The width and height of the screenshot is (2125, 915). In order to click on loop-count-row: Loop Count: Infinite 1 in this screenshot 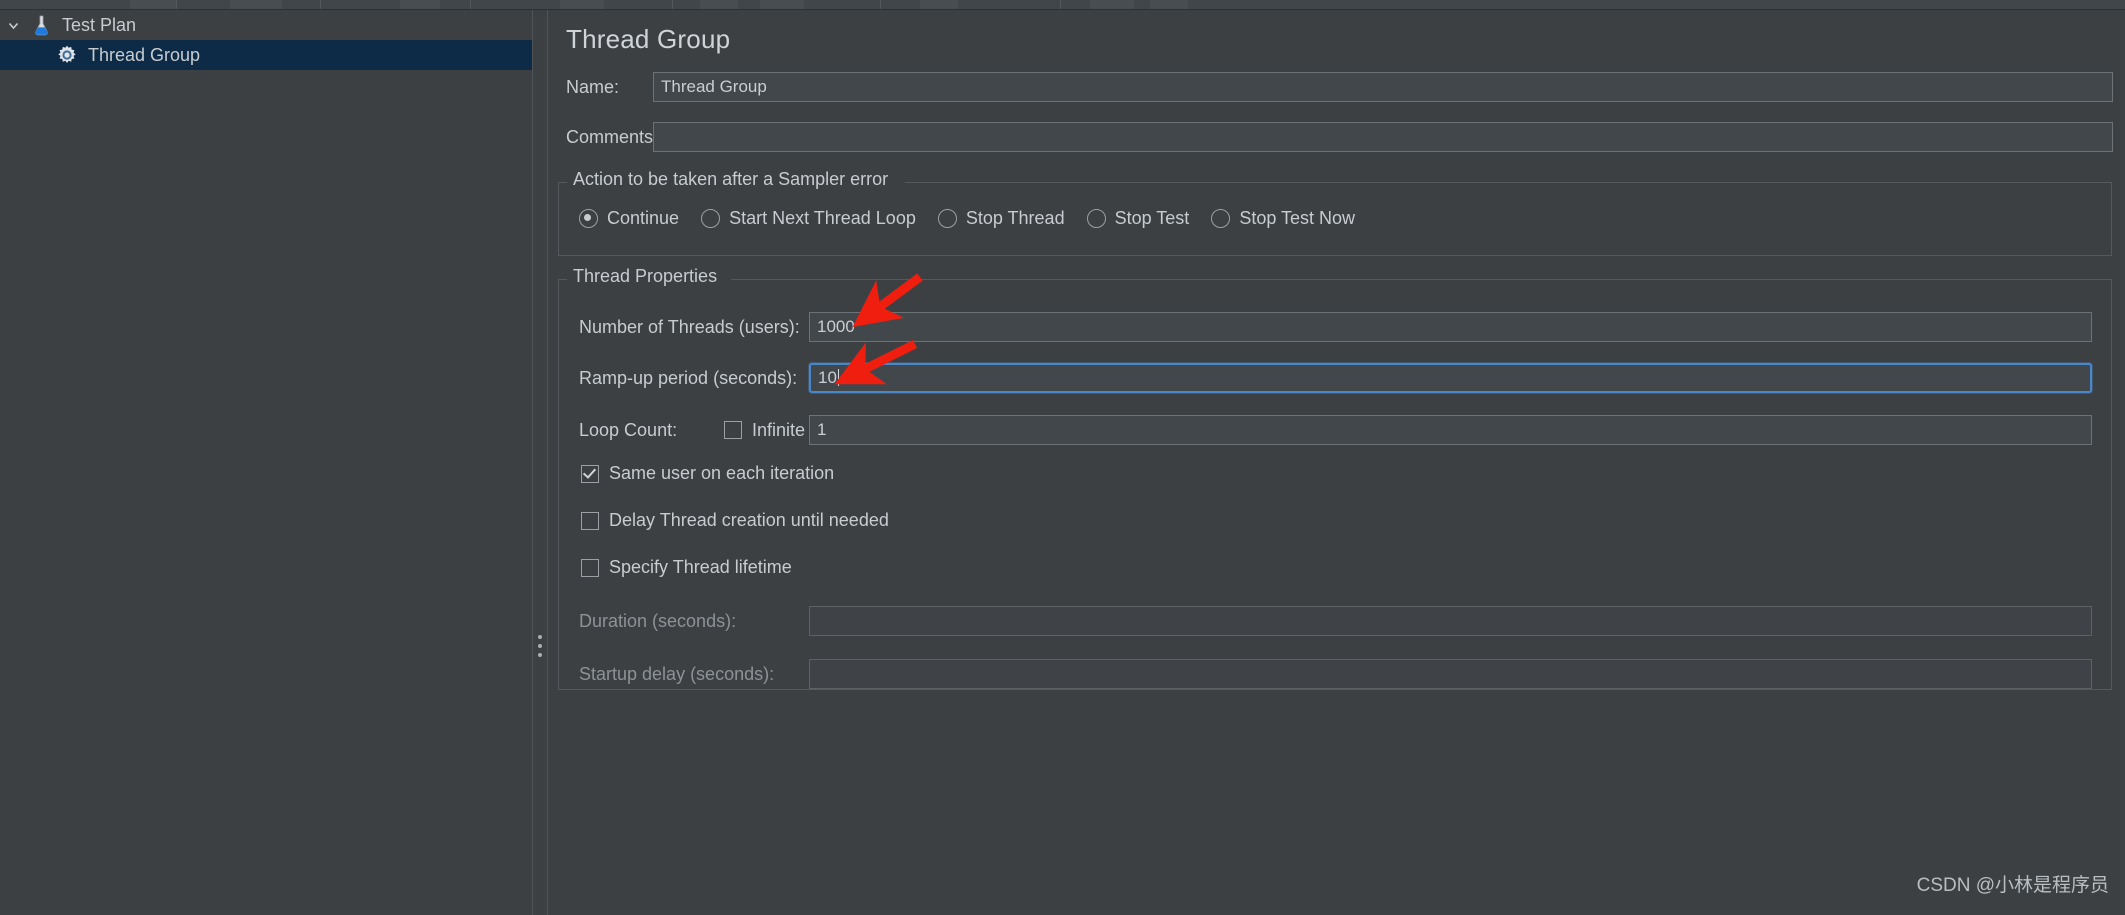, I will do `click(1335, 430)`.